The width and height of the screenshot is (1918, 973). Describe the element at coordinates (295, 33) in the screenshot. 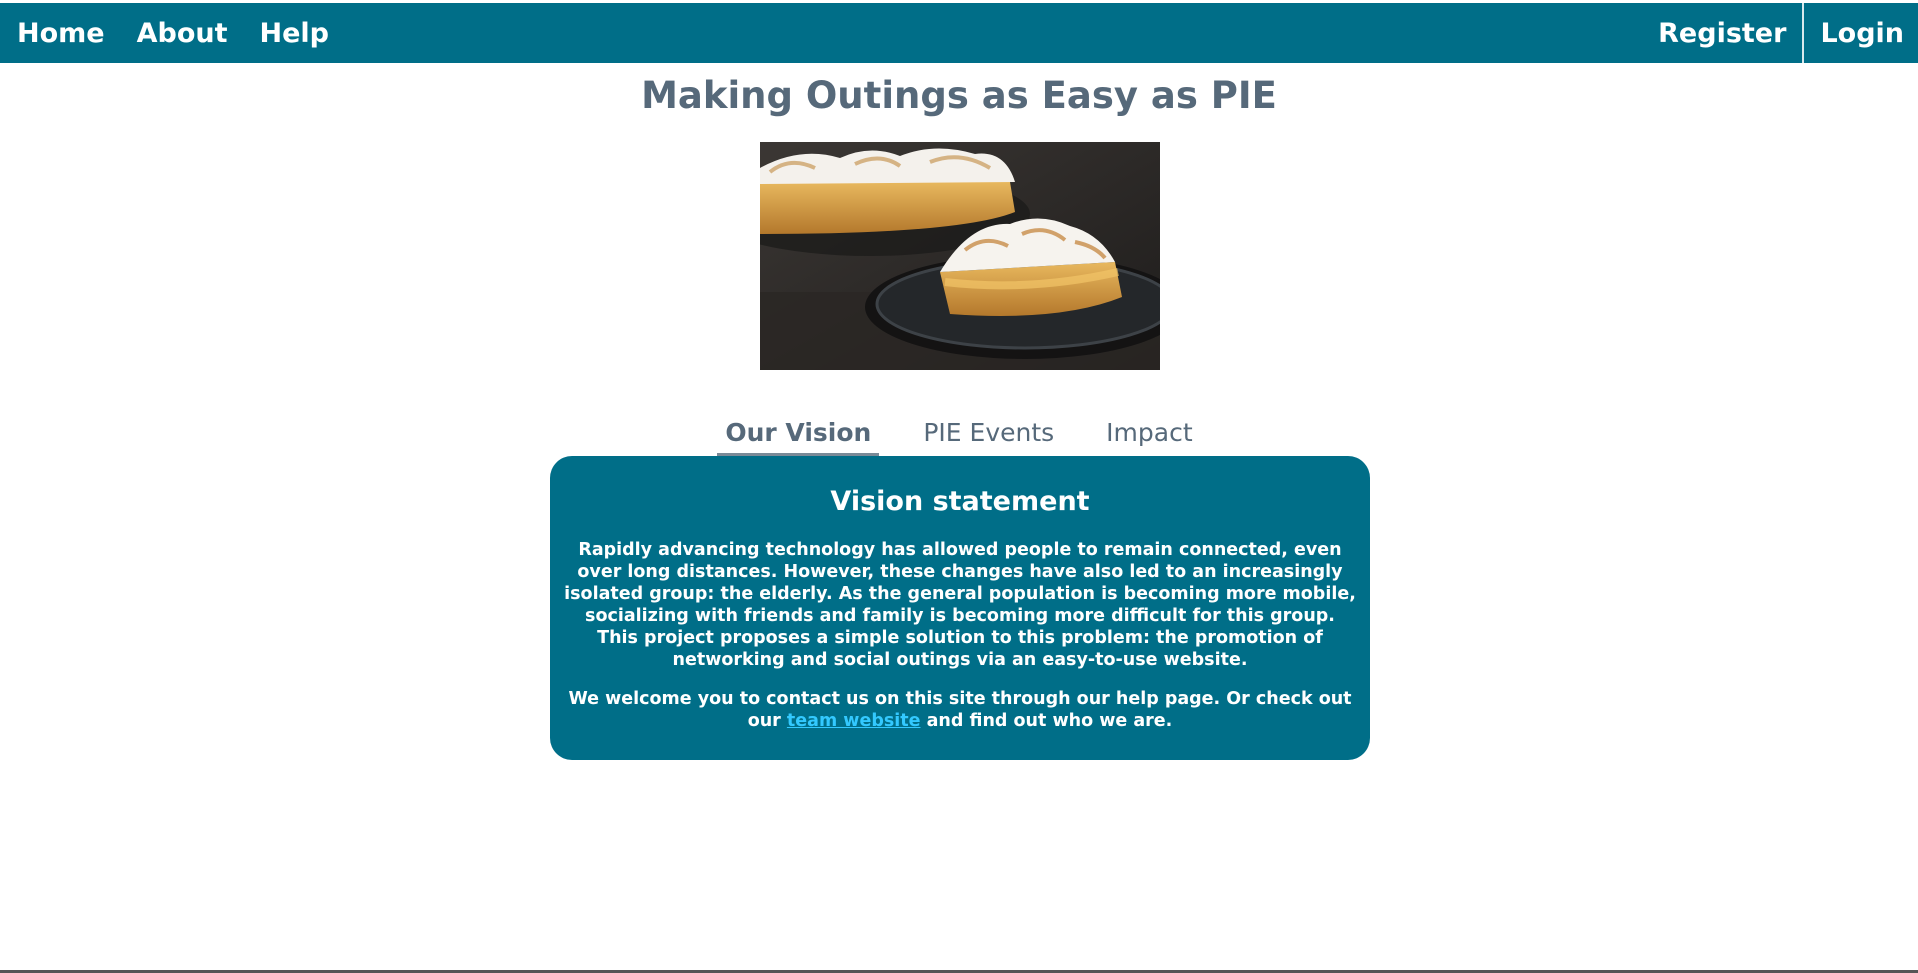

I see `nav-help-link: Help` at that location.